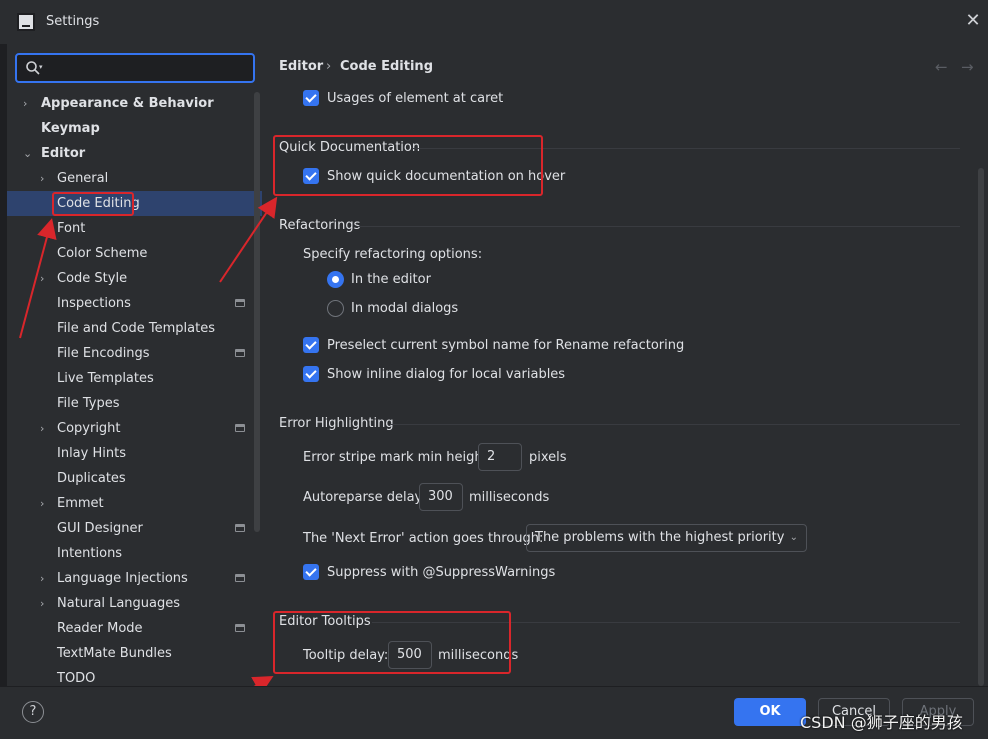  What do you see at coordinates (33, 712) in the screenshot?
I see `help-button: ?` at bounding box center [33, 712].